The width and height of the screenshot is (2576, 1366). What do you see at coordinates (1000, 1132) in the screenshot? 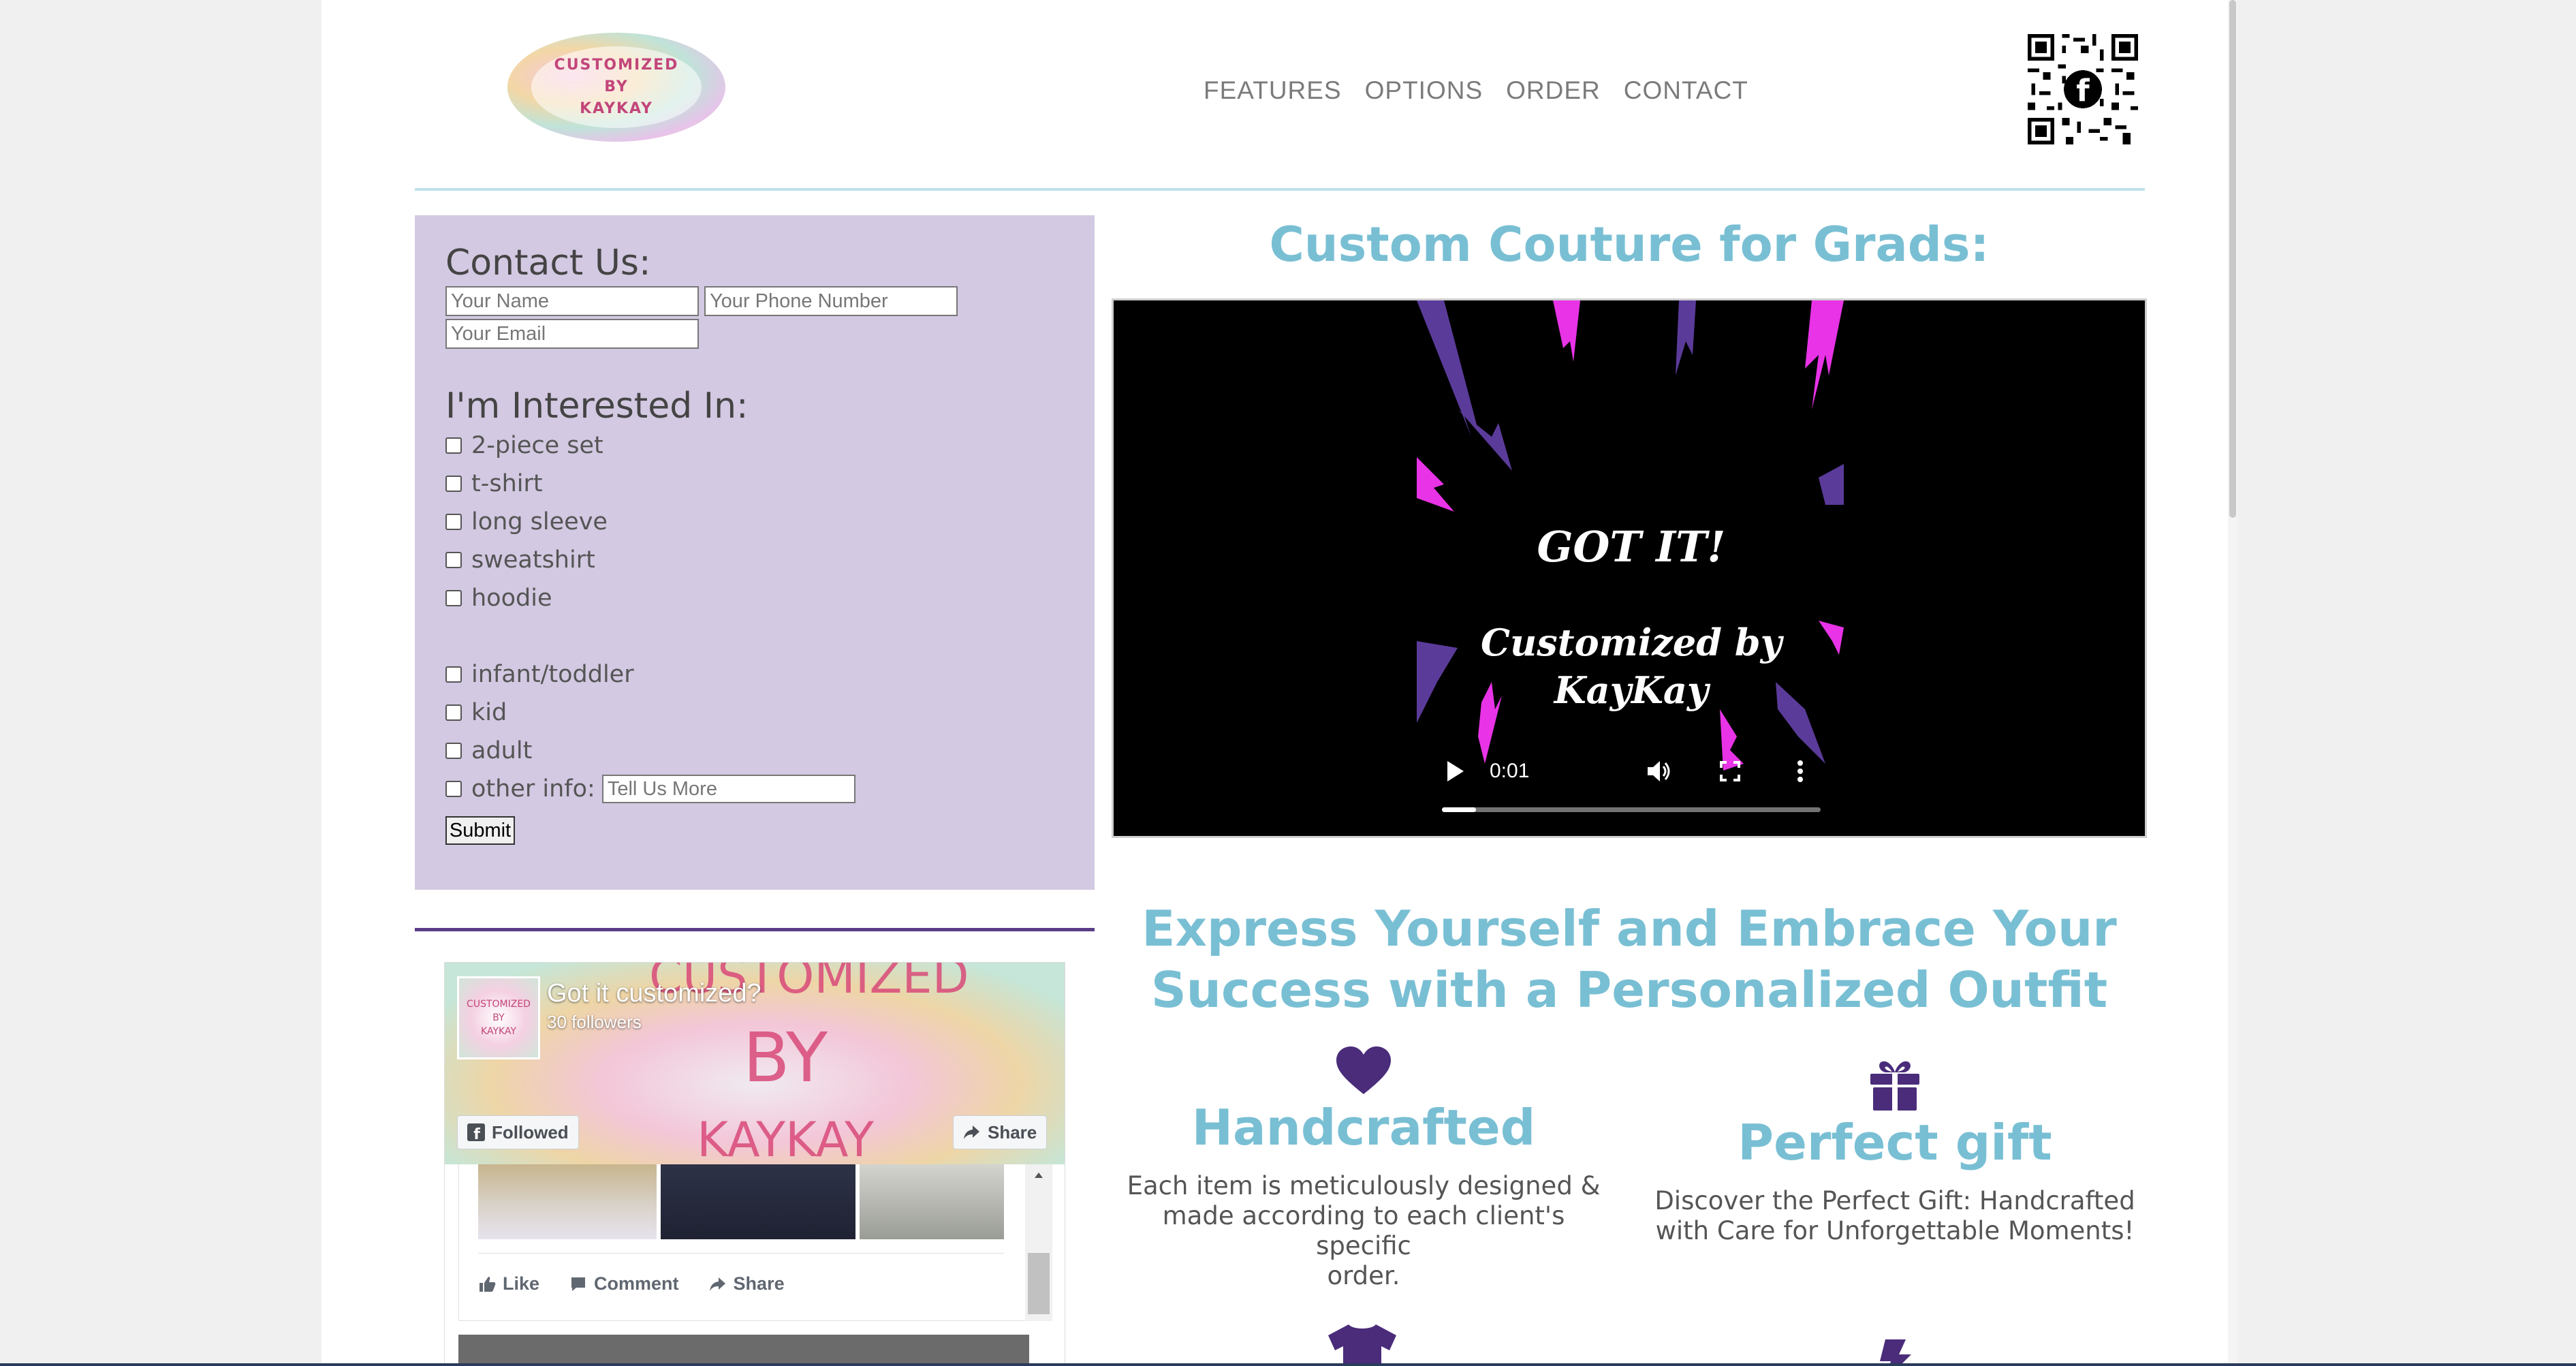
I see `fb-share-button: Share` at bounding box center [1000, 1132].